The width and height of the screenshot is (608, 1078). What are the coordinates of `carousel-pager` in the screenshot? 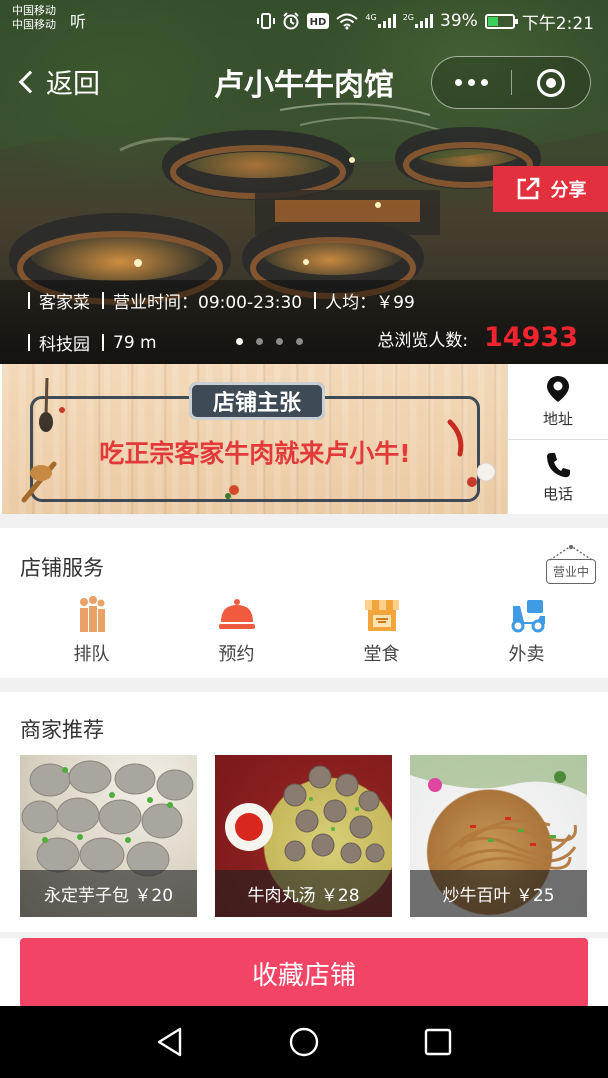 It's located at (269, 341).